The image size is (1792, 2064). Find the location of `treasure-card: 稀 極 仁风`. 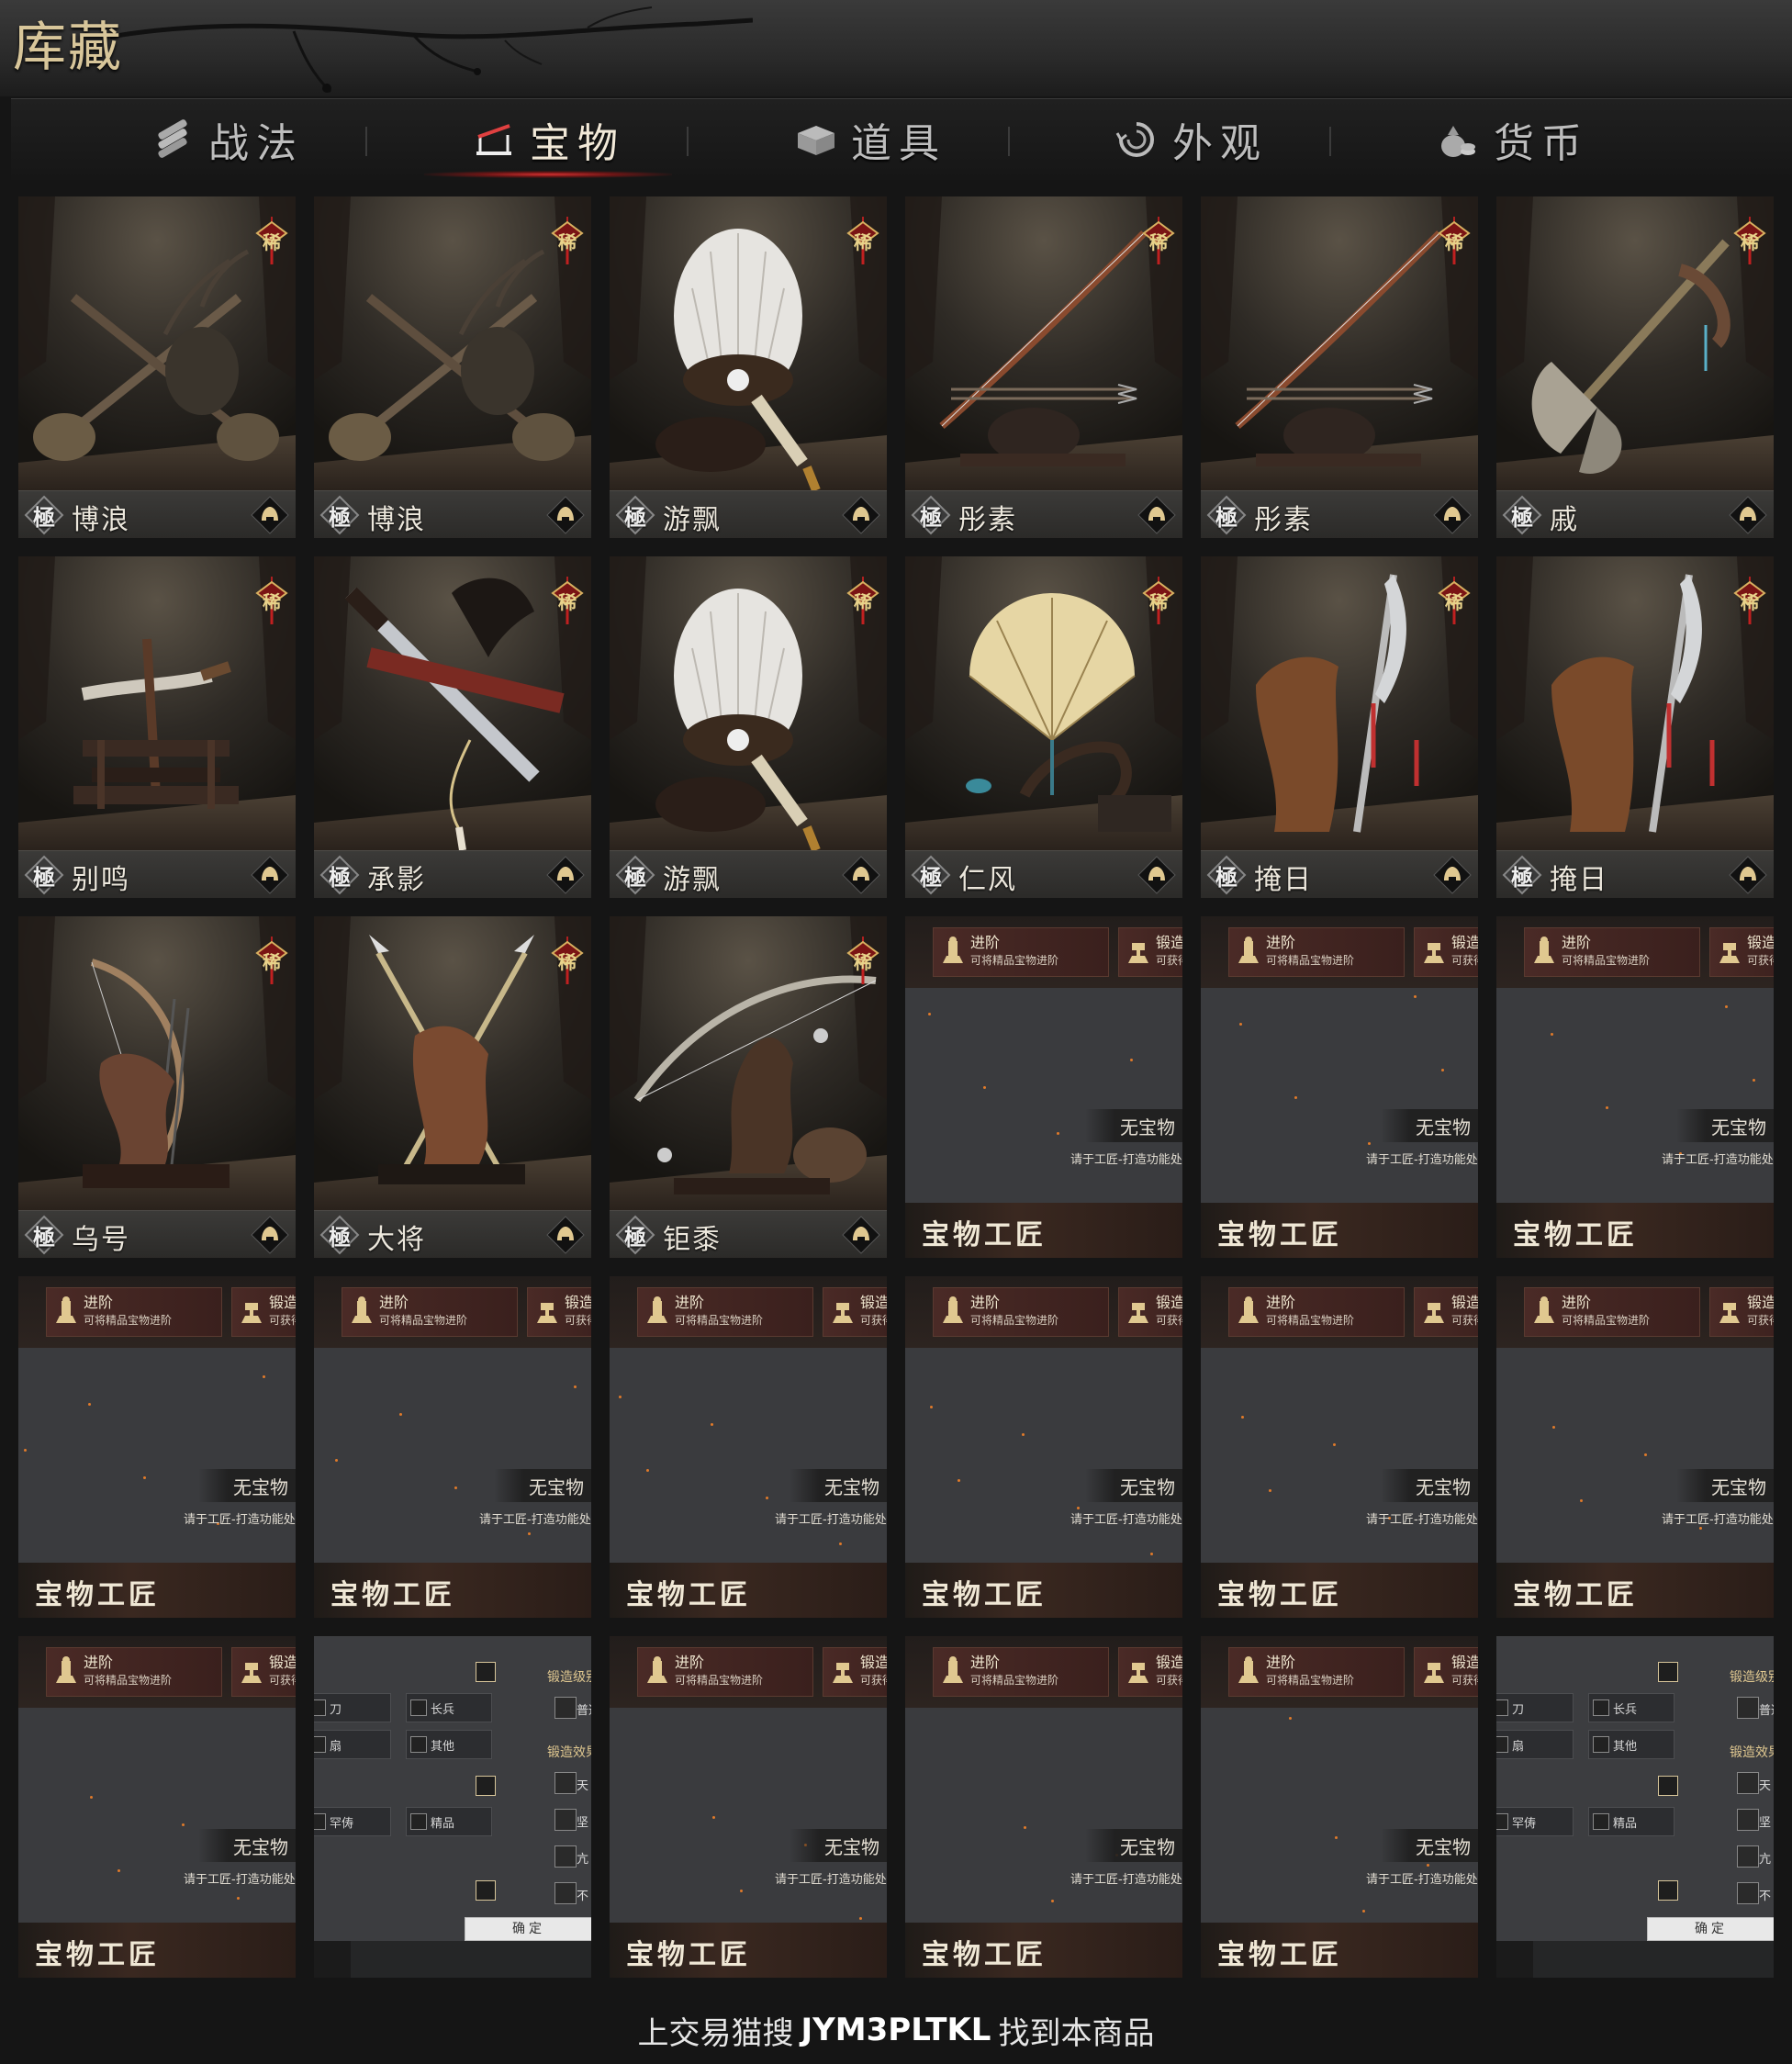

treasure-card: 稀 極 仁风 is located at coordinates (1043, 727).